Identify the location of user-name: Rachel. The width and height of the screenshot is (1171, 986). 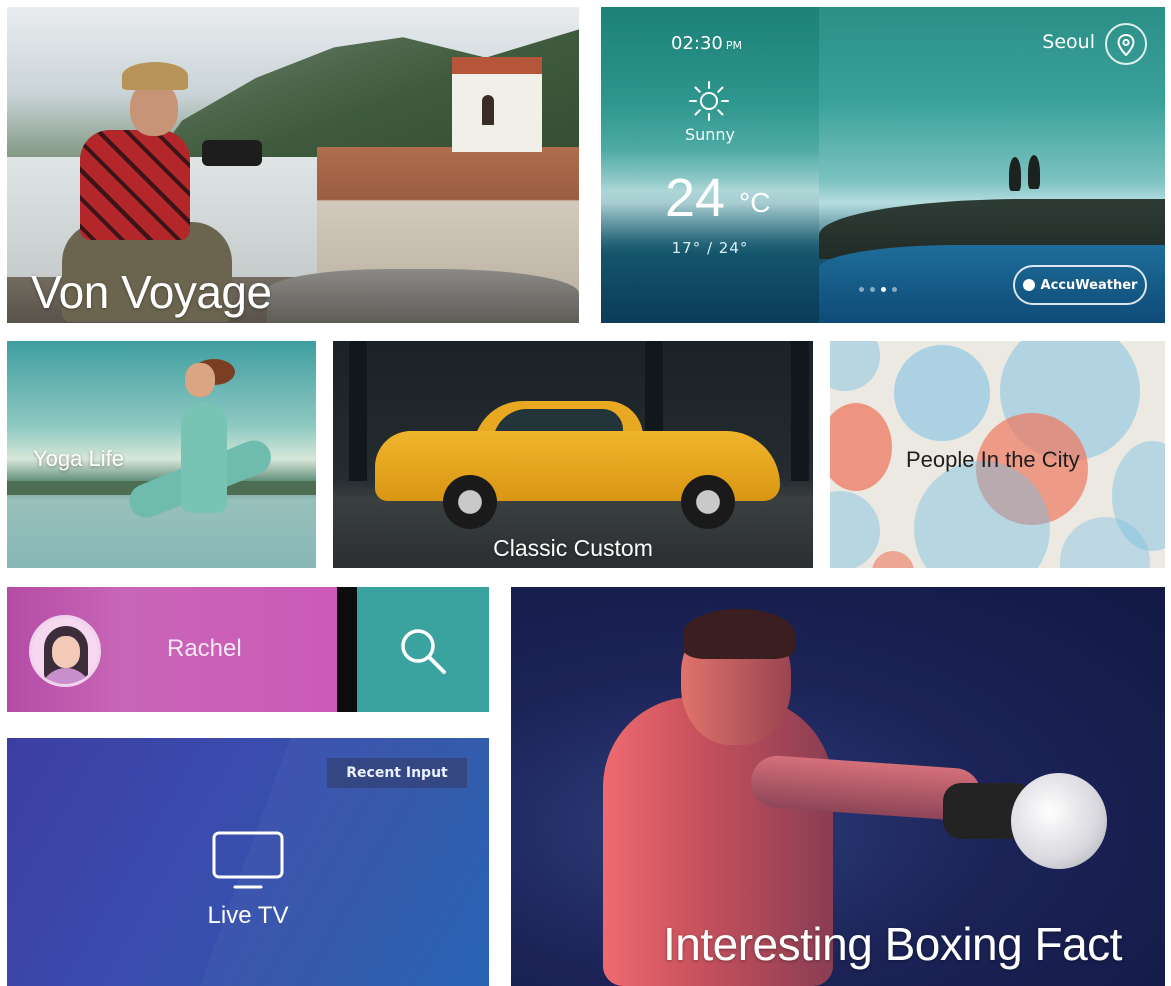
(204, 648).